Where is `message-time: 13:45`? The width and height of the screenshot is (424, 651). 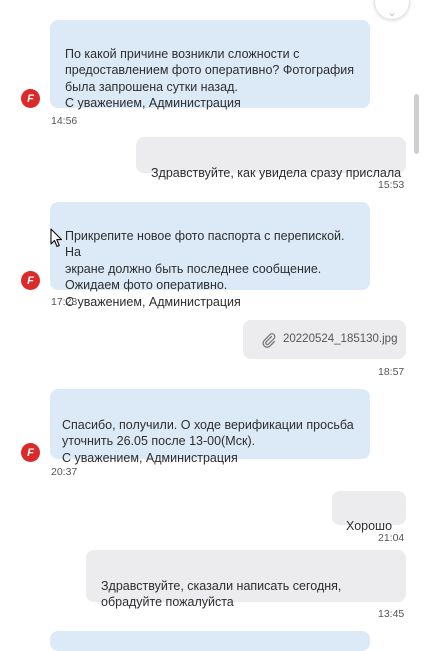 message-time: 13:45 is located at coordinates (391, 614).